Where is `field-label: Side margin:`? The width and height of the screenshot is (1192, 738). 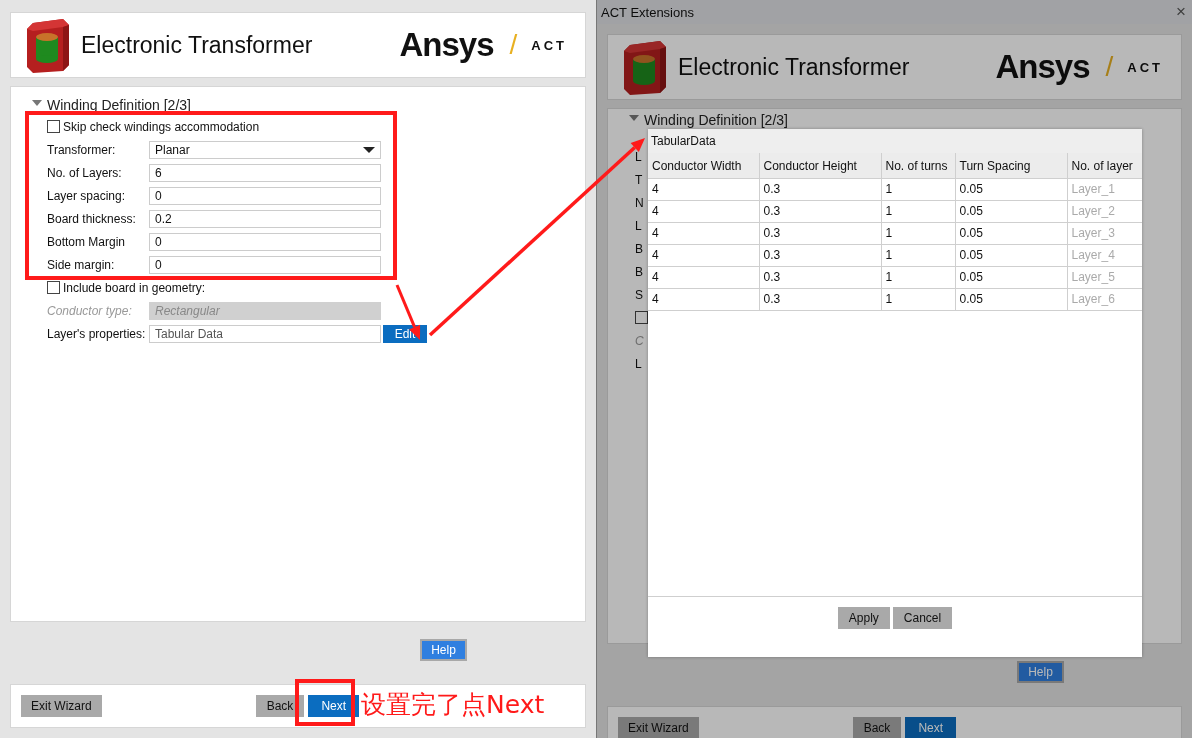 field-label: Side margin: is located at coordinates (81, 264).